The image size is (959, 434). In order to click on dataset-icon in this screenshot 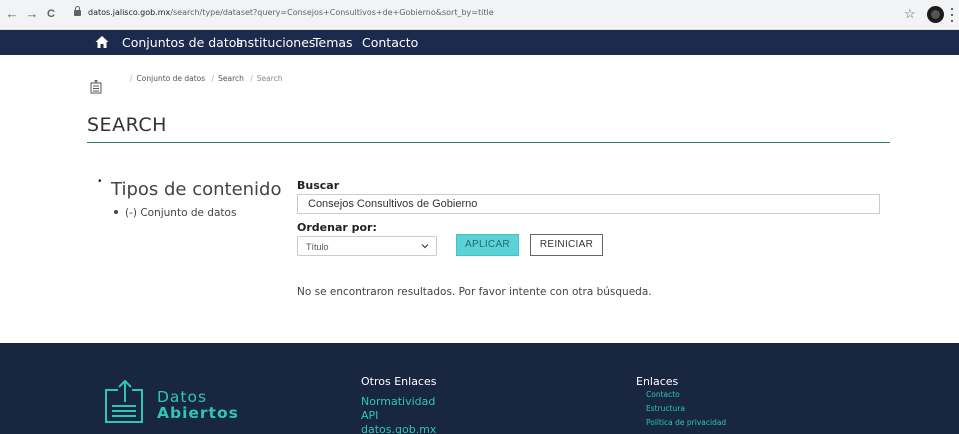, I will do `click(96, 87)`.